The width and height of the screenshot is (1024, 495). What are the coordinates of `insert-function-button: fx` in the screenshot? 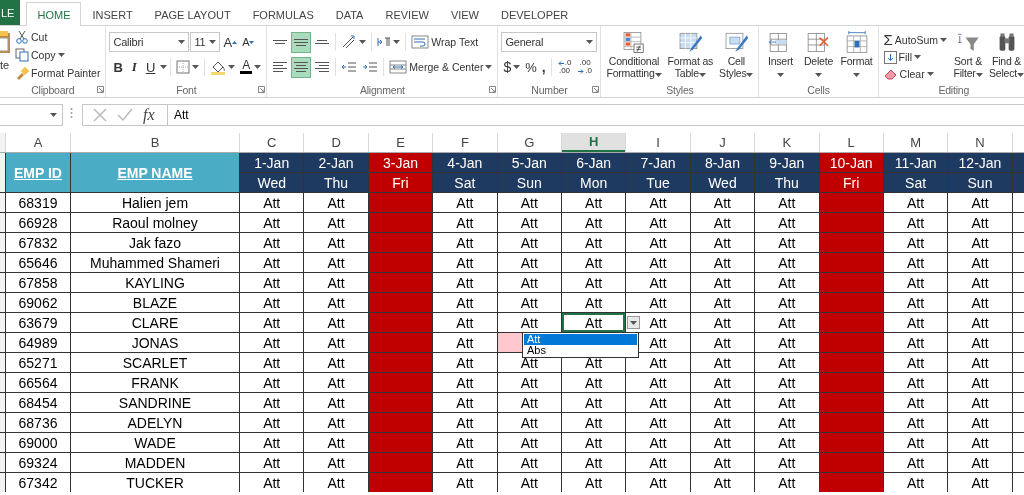 It's located at (149, 114).